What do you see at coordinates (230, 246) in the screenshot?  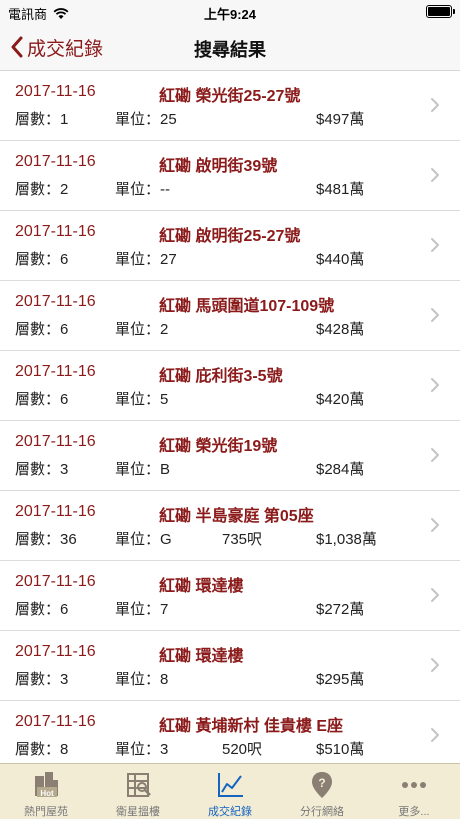 I see `transaction-row: 2017-11-16 紅磡 啟明街25-27號層數：6 單位：27 $440萬` at bounding box center [230, 246].